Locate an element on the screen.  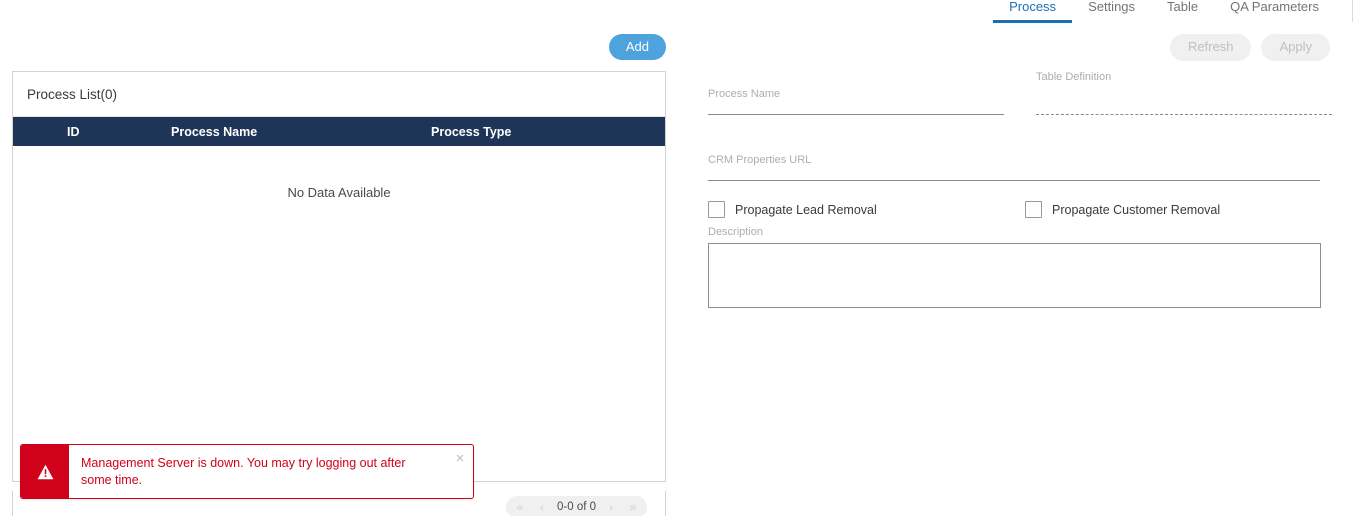
pagination-range-label: 0-0 of 0 is located at coordinates (576, 507).